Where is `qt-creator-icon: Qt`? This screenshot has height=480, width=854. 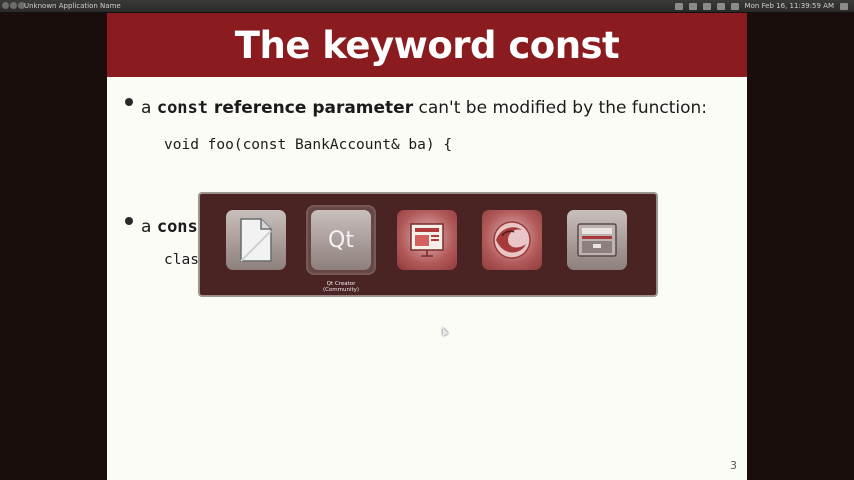
qt-creator-icon: Qt is located at coordinates (341, 240).